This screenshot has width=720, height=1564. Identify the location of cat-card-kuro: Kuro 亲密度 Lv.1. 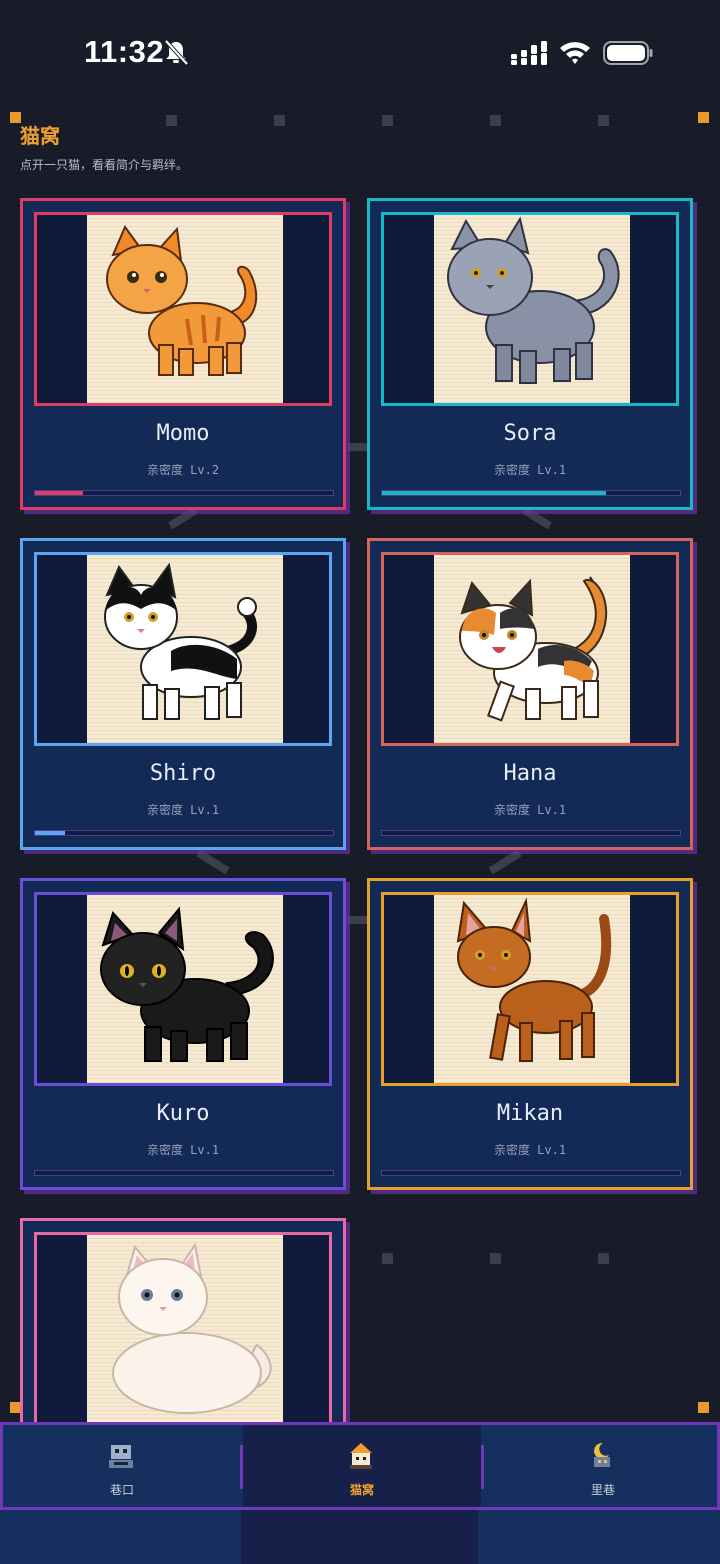
(183, 1034).